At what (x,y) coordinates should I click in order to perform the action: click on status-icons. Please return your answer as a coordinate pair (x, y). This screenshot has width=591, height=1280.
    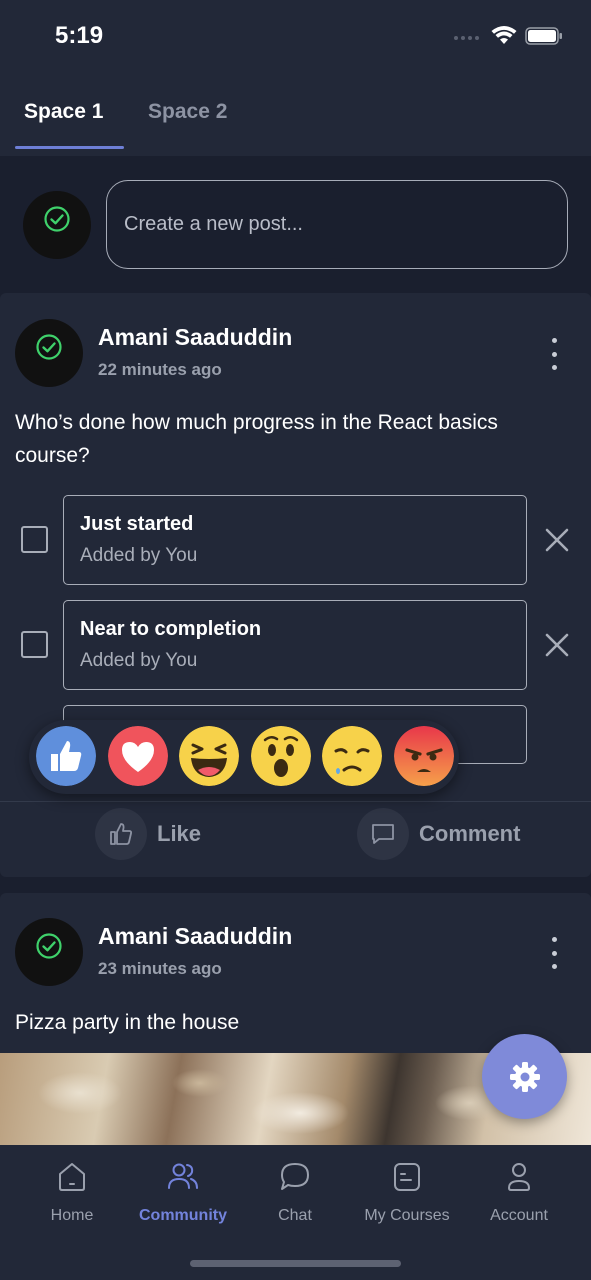
    Looking at the image, I should click on (508, 36).